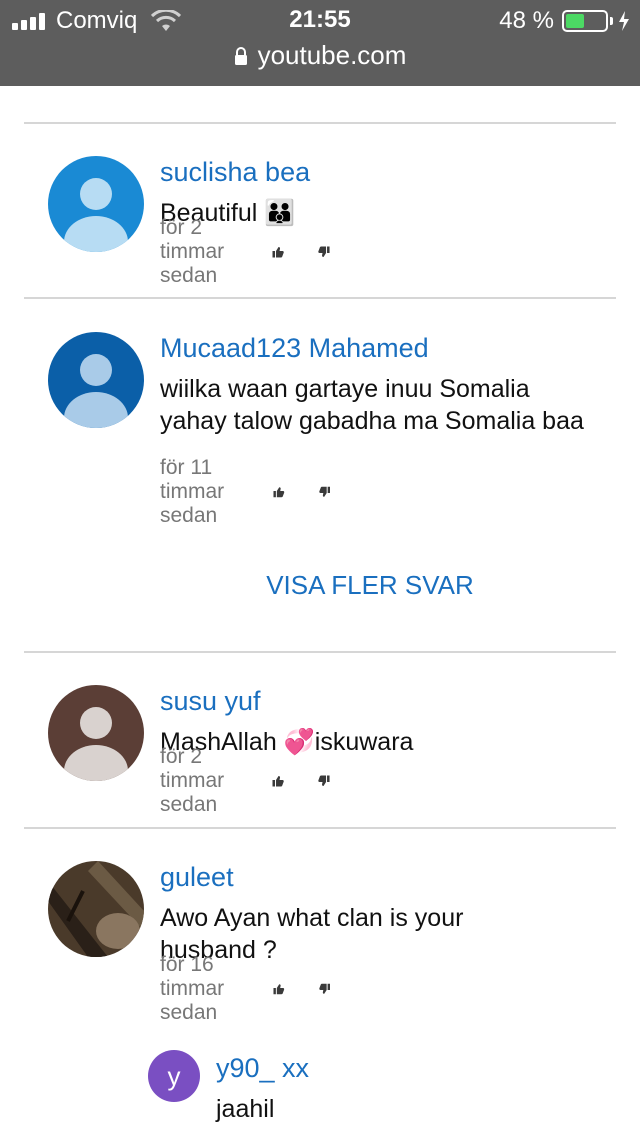 This screenshot has height=1136, width=640. I want to click on comment-author: guleet, so click(197, 877).